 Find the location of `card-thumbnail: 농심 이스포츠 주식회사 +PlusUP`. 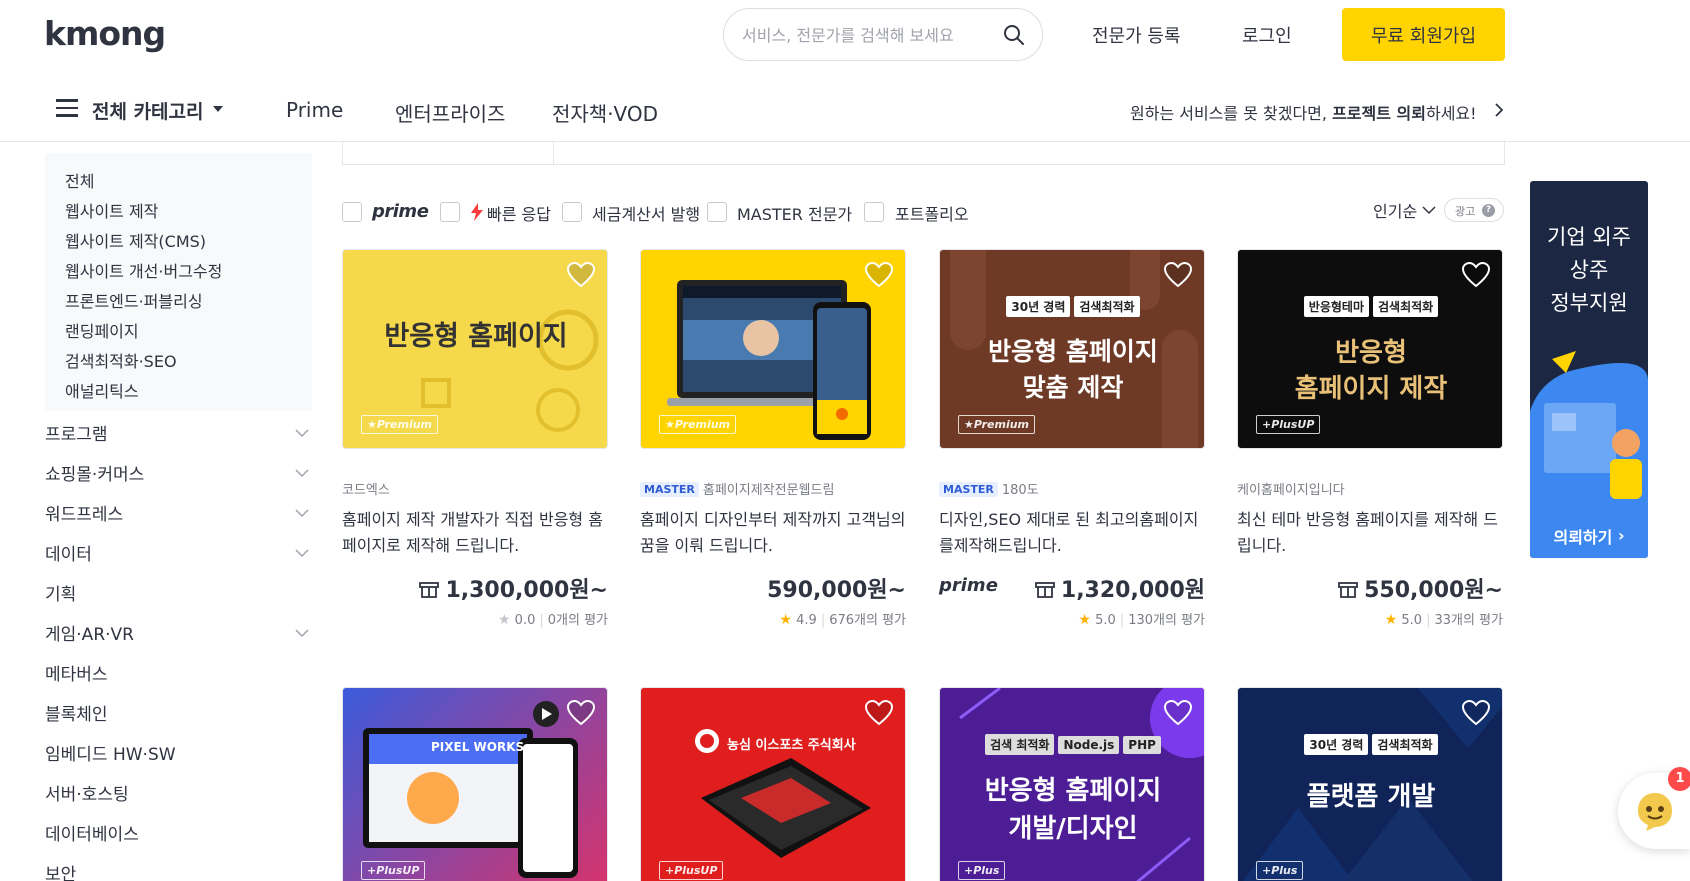

card-thumbnail: 농심 이스포츠 주식회사 +PlusUP is located at coordinates (773, 784).